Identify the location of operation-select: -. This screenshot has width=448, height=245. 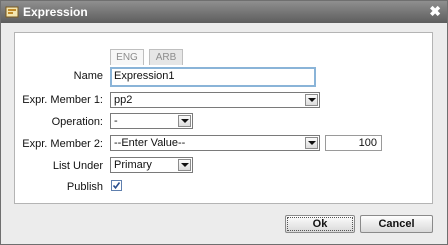
(151, 121).